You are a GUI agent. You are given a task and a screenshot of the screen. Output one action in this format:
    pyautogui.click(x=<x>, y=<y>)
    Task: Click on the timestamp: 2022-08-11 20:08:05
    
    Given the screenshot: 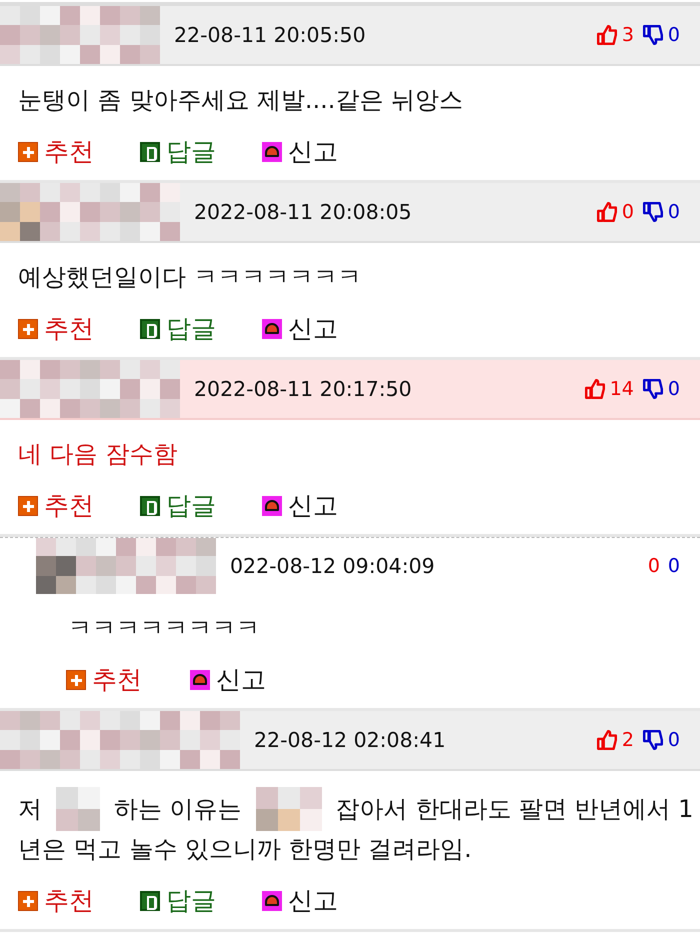 What is the action you would take?
    pyautogui.click(x=303, y=212)
    